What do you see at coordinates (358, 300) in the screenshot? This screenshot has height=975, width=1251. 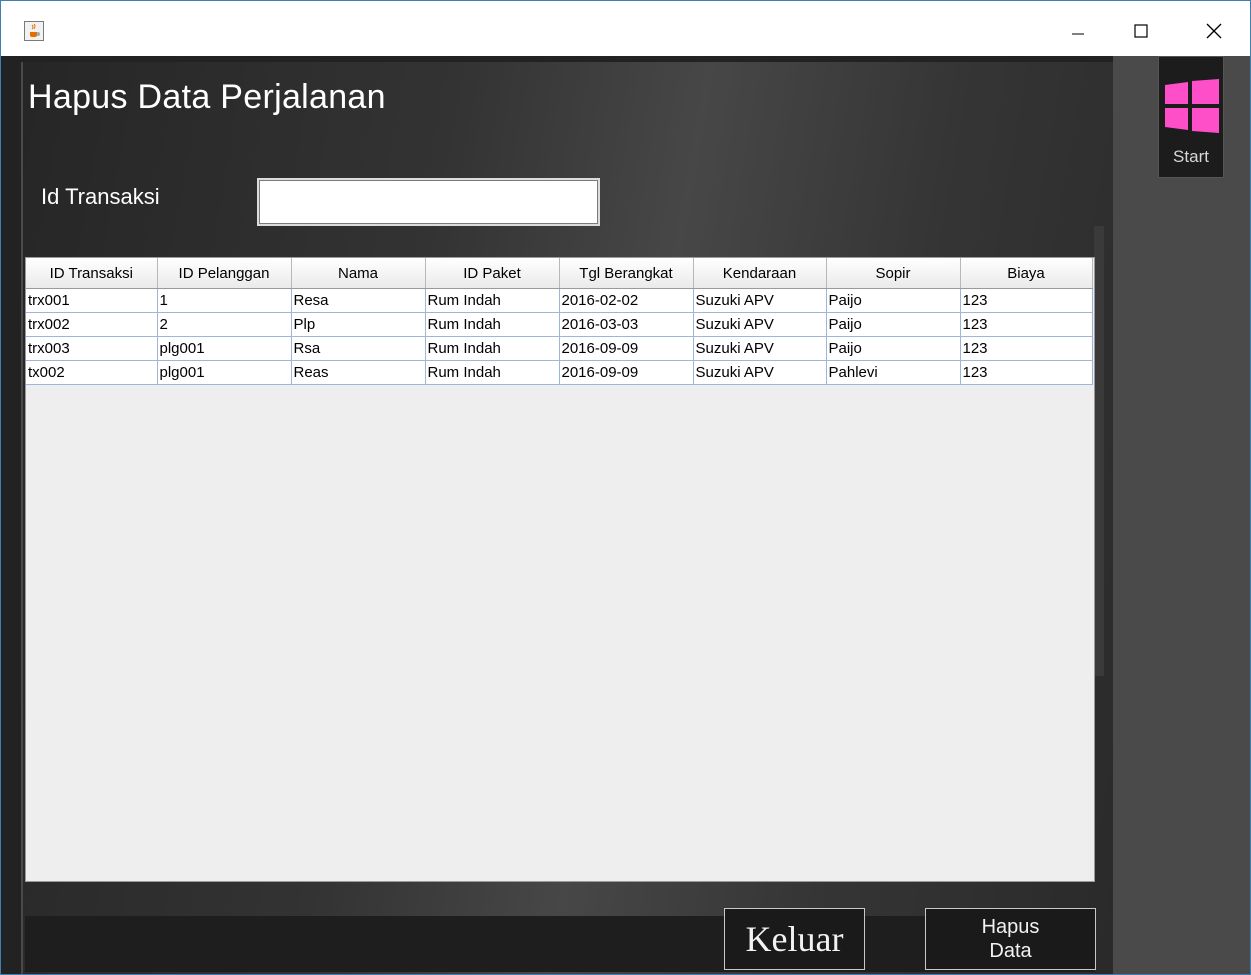 I see `table-cell: Resa` at bounding box center [358, 300].